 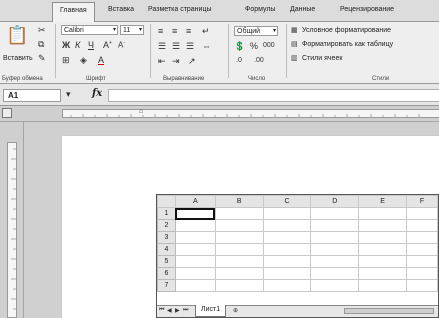 I want to click on wrap-text-icon: ↵, so click(x=206, y=31).